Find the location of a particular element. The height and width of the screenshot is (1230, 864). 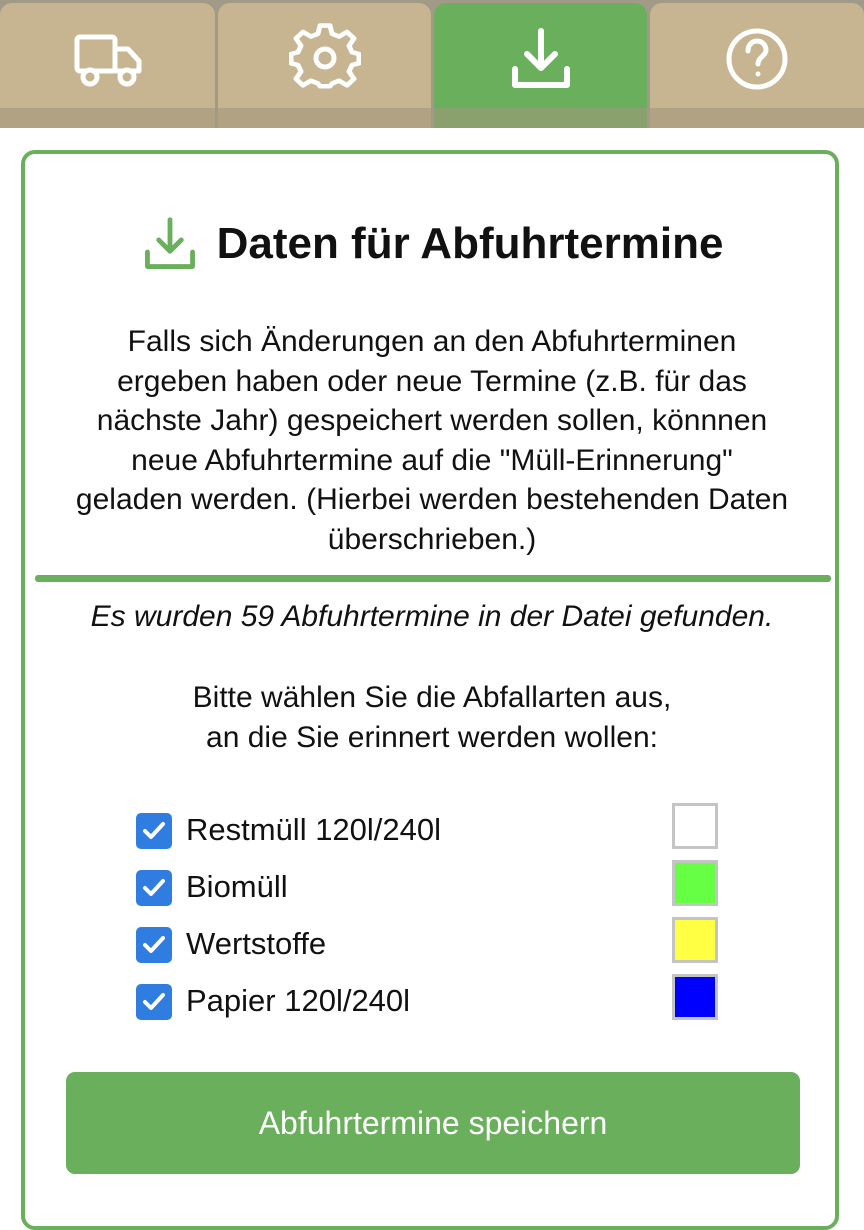

save-button-label: Abfuhrtermine speichern is located at coordinates (433, 1122).